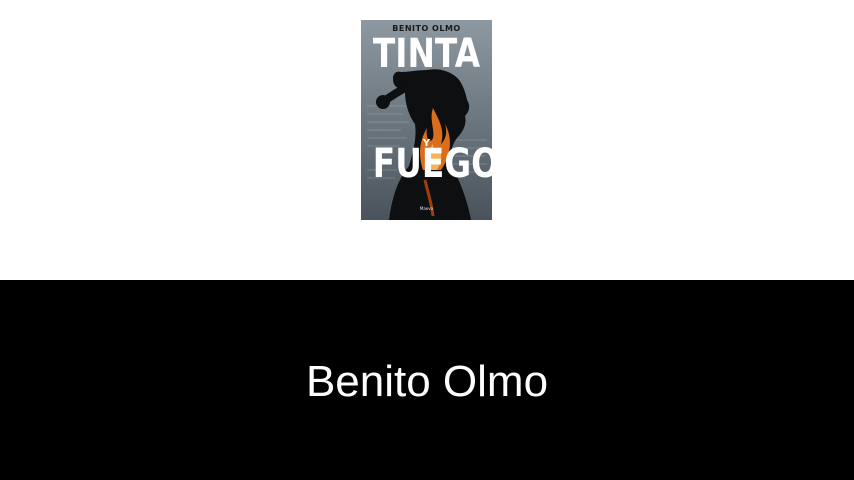  What do you see at coordinates (427, 381) in the screenshot?
I see `author-name-caption: Benito Olmo` at bounding box center [427, 381].